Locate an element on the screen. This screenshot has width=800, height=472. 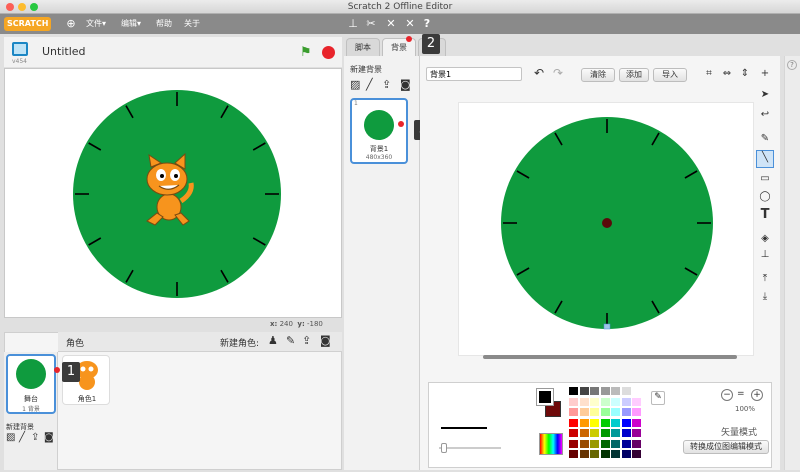
line-width-slider-handle is located at coordinates (444, 448).